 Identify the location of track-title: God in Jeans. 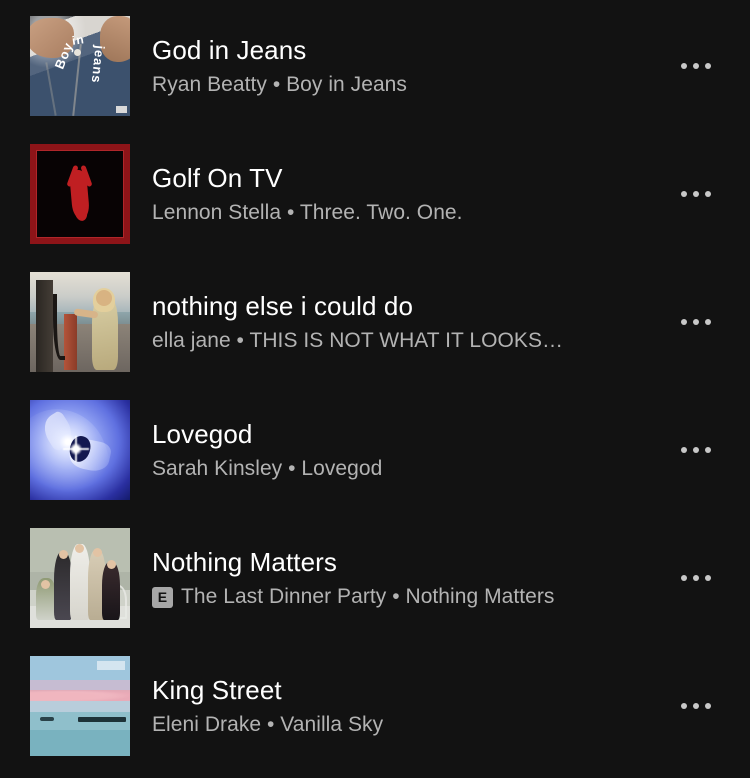
(229, 50).